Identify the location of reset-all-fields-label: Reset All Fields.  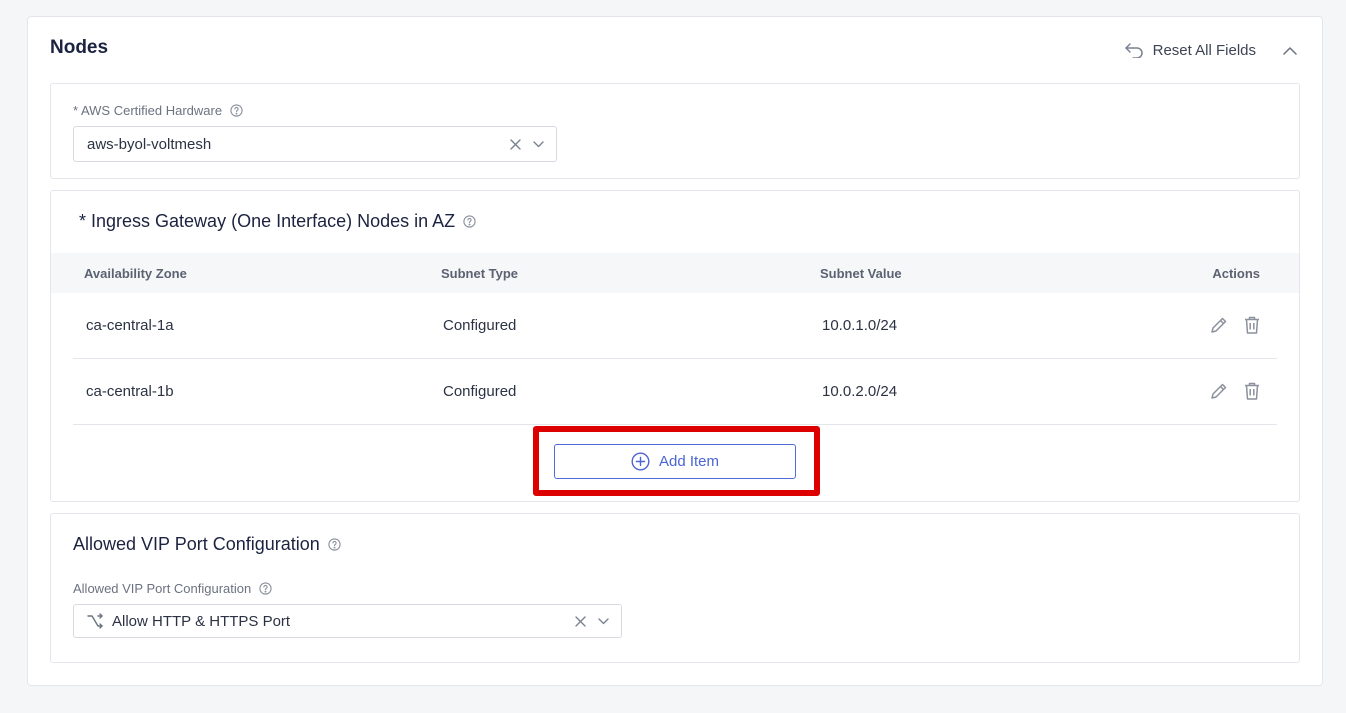
(1204, 50).